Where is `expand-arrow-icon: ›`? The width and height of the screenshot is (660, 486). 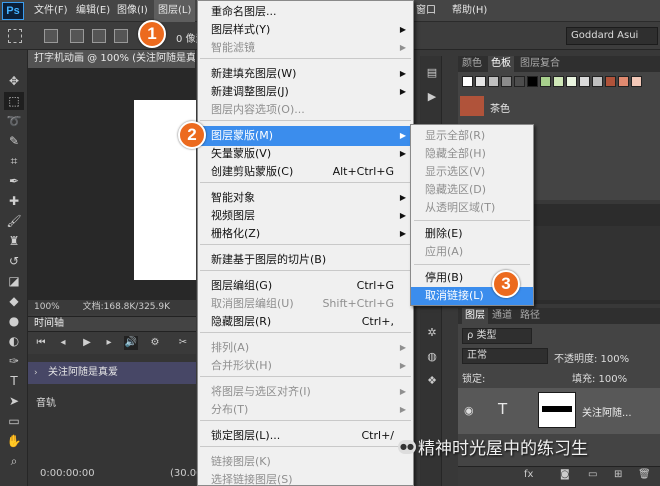 expand-arrow-icon: › is located at coordinates (36, 373).